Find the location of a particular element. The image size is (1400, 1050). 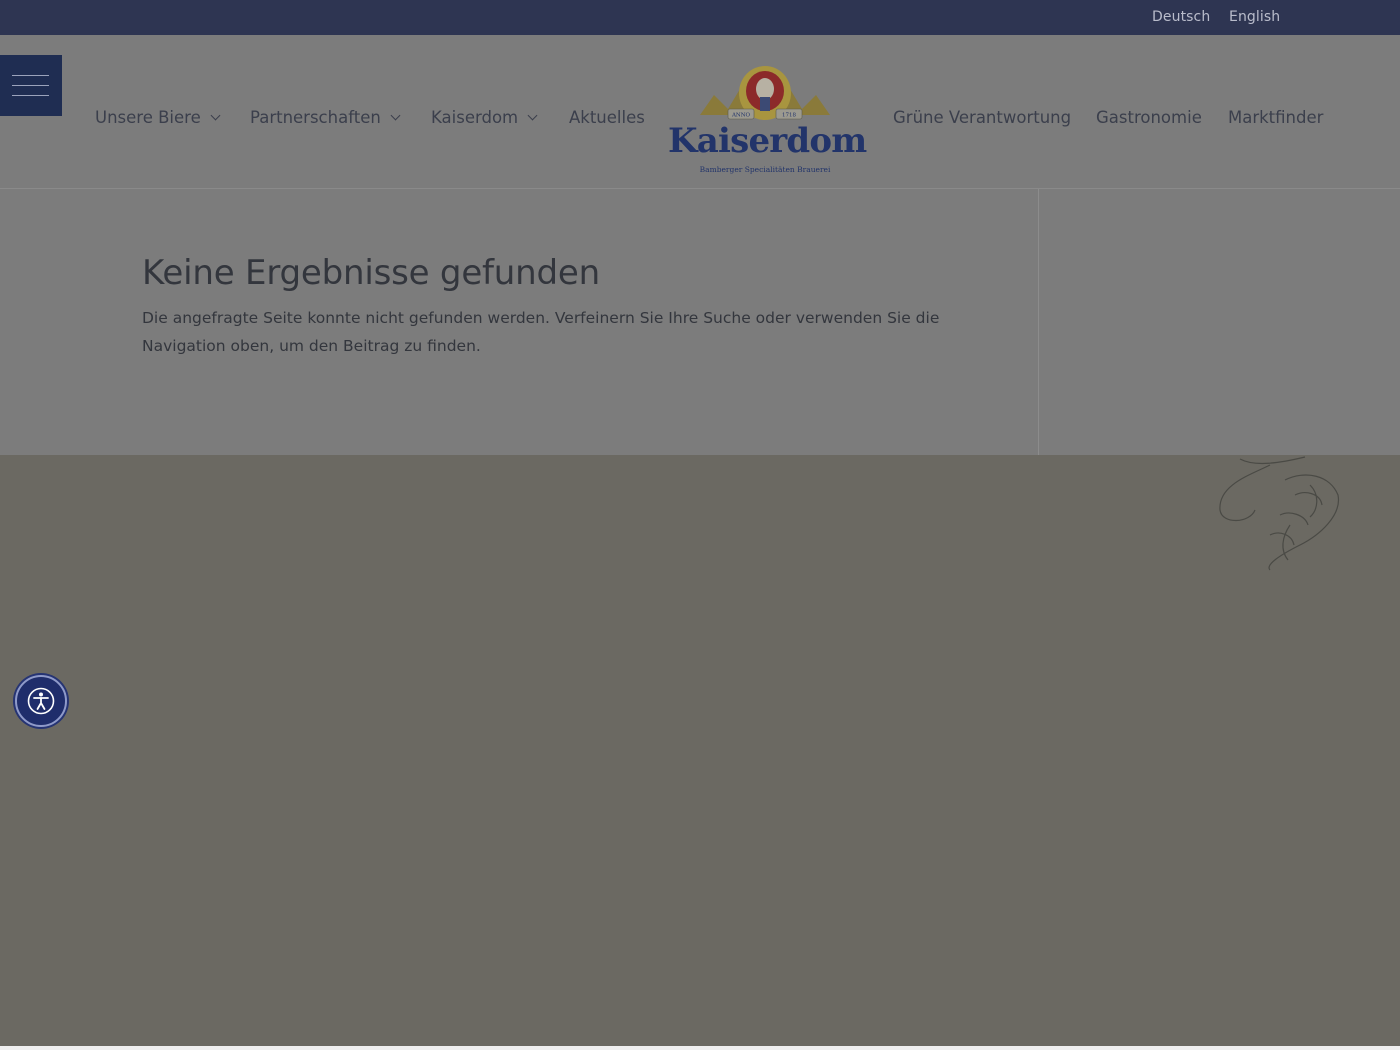

top-bar: Deutsch English is located at coordinates (700, 17).